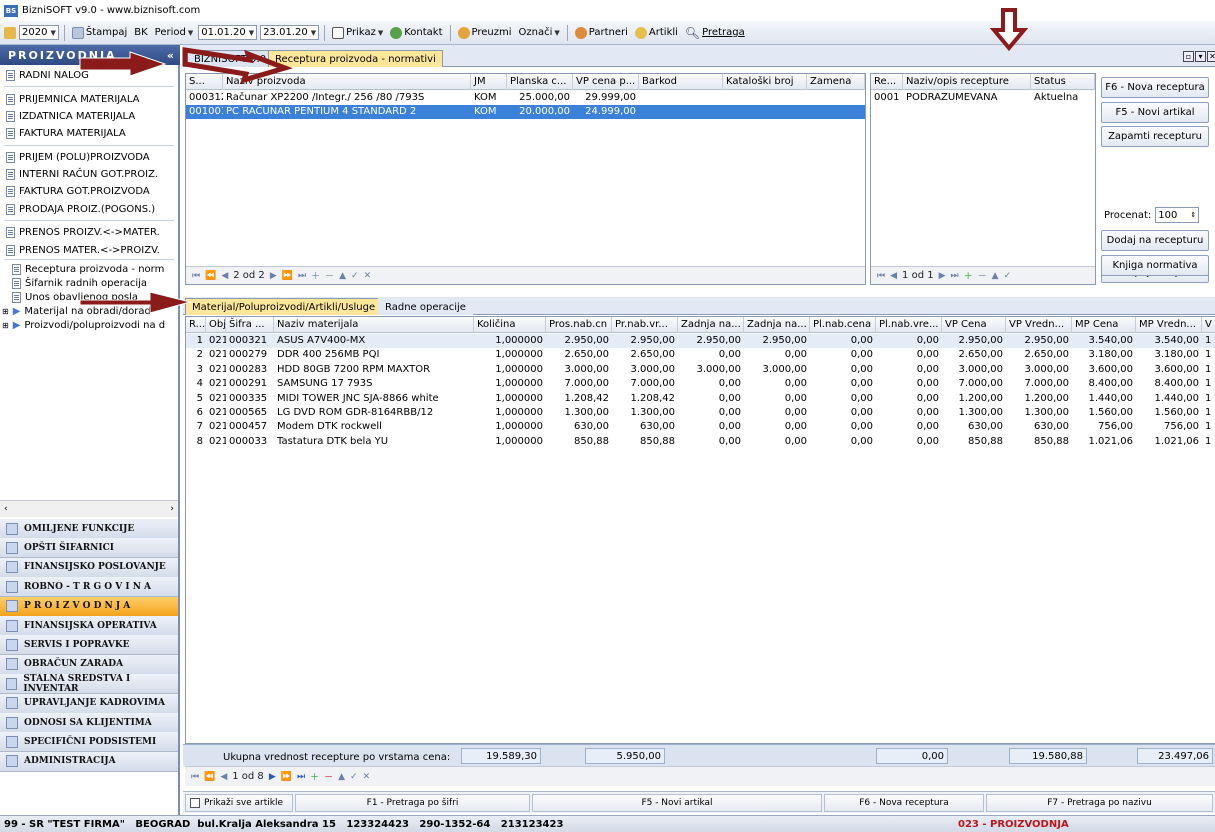  What do you see at coordinates (677, 803) in the screenshot?
I see `f5-new-article-button: F5 - Novi artikal` at bounding box center [677, 803].